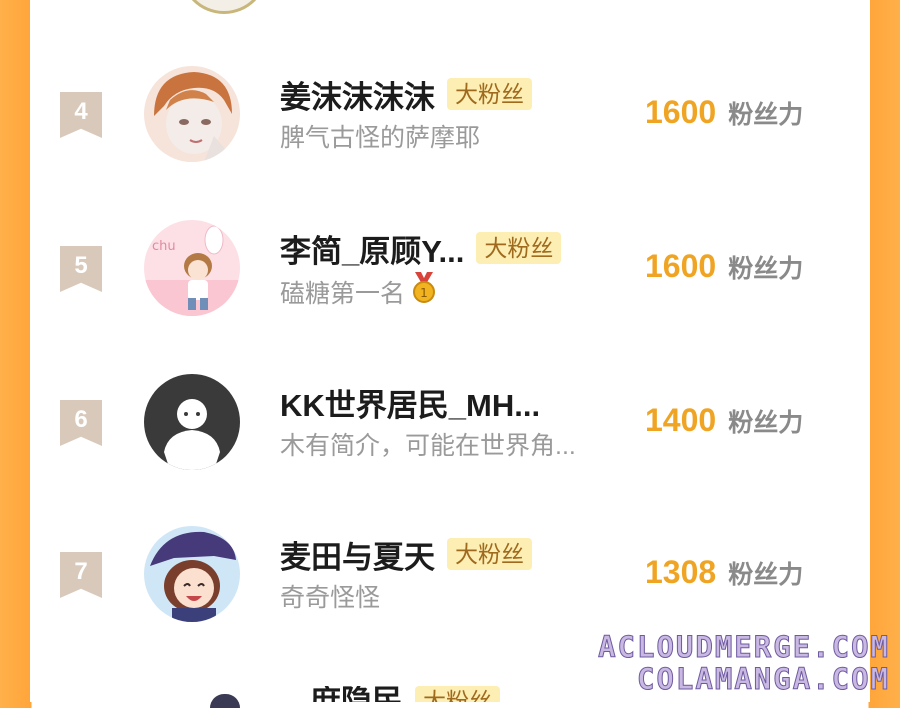  What do you see at coordinates (192, 422) in the screenshot?
I see `default-avatar-icon` at bounding box center [192, 422].